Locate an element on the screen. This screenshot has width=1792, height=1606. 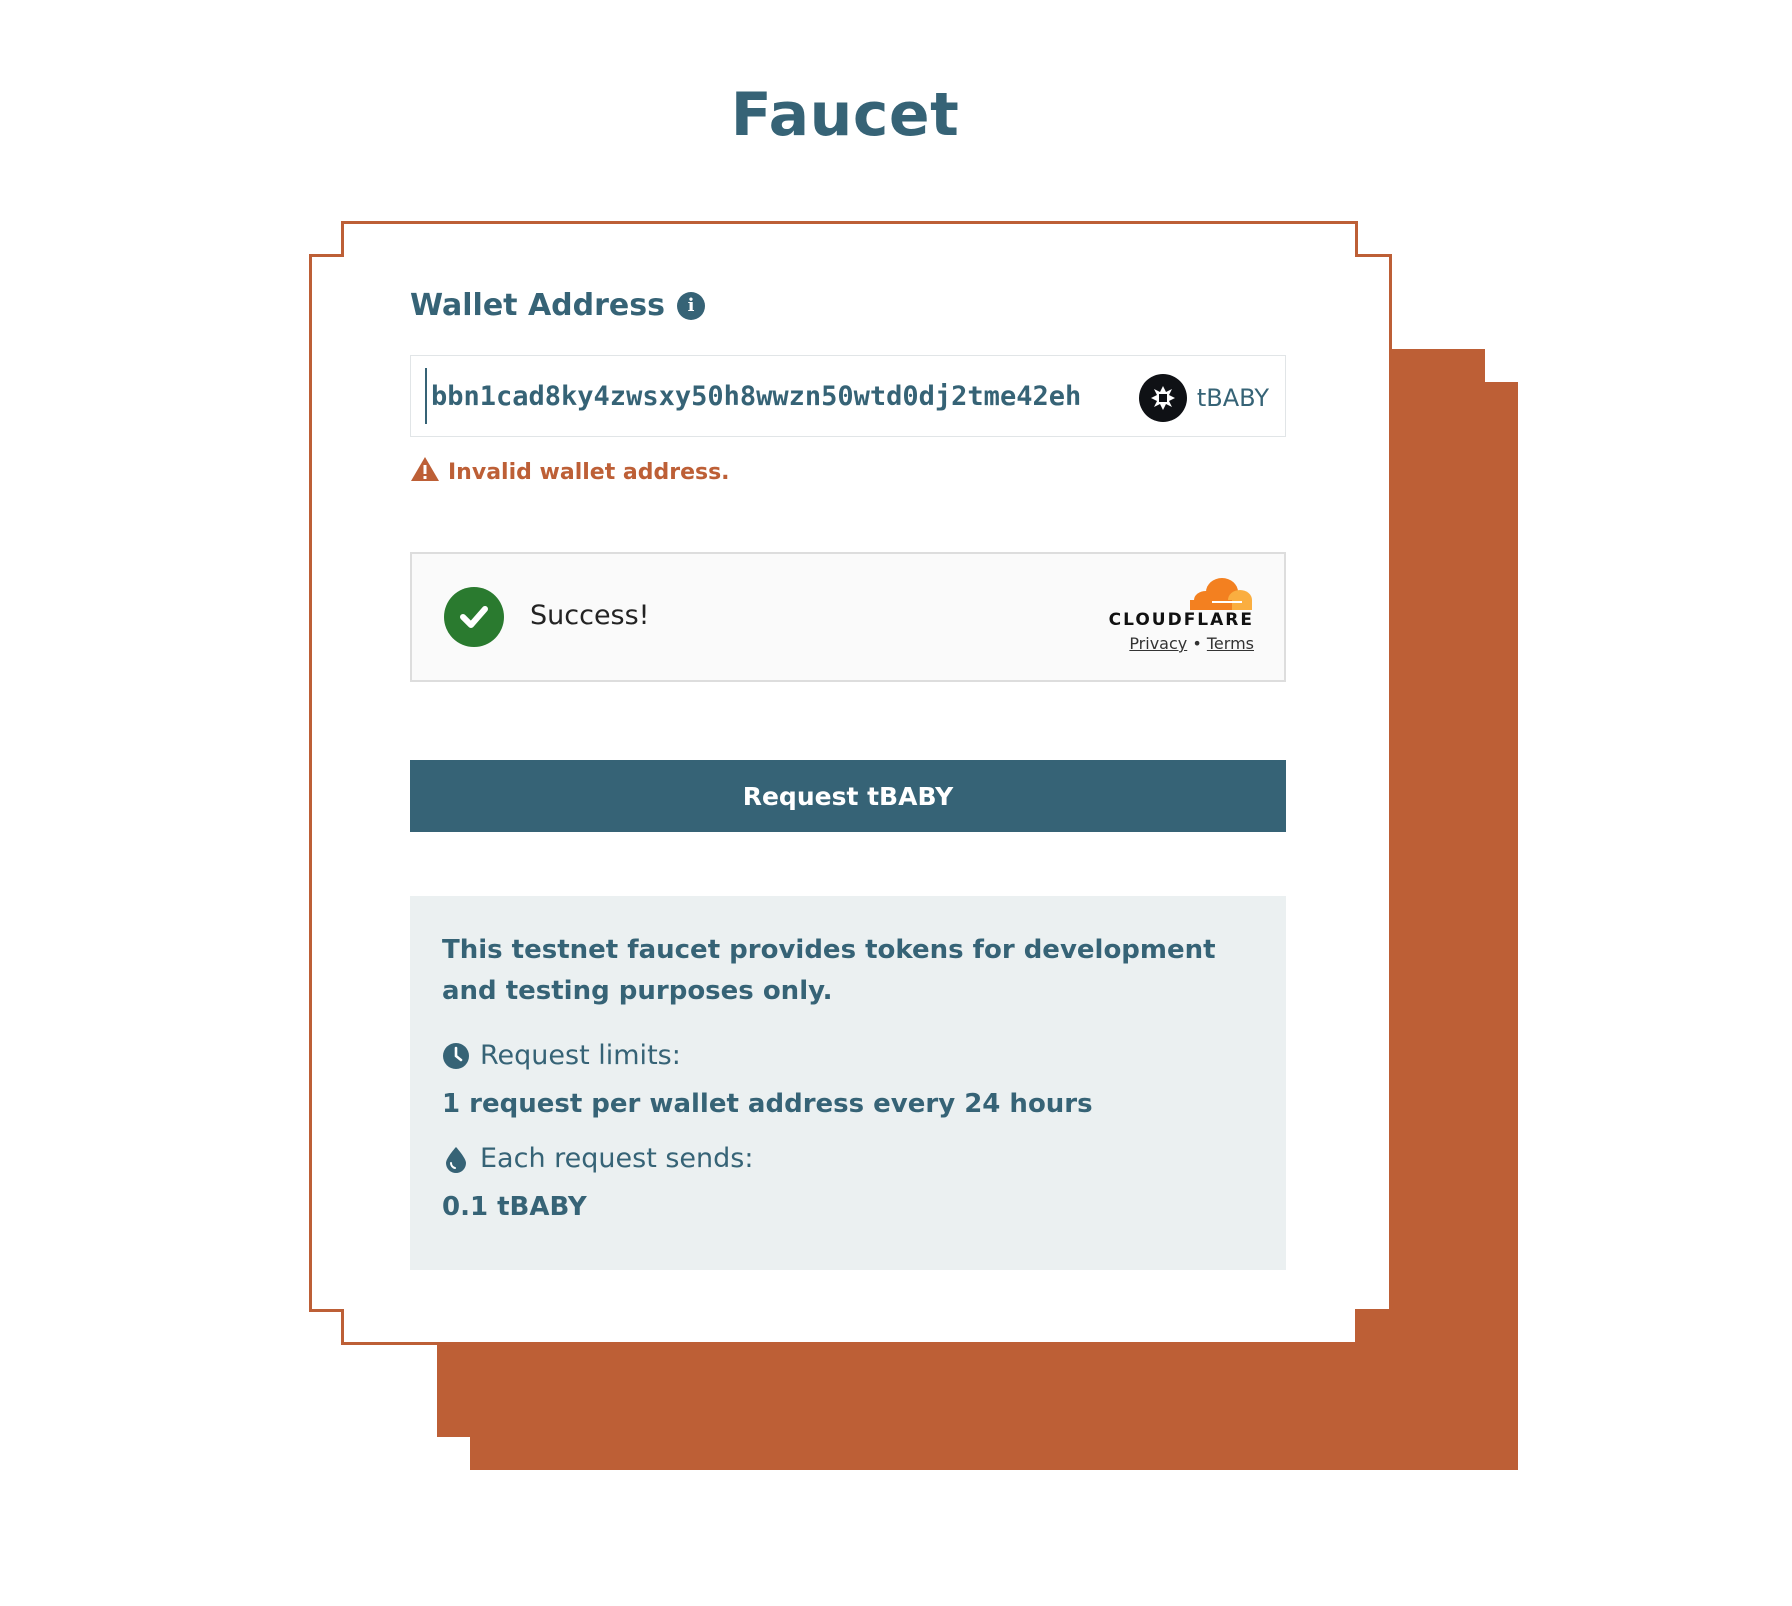
address-error-text: Invalid wallet address. is located at coordinates (589, 472).